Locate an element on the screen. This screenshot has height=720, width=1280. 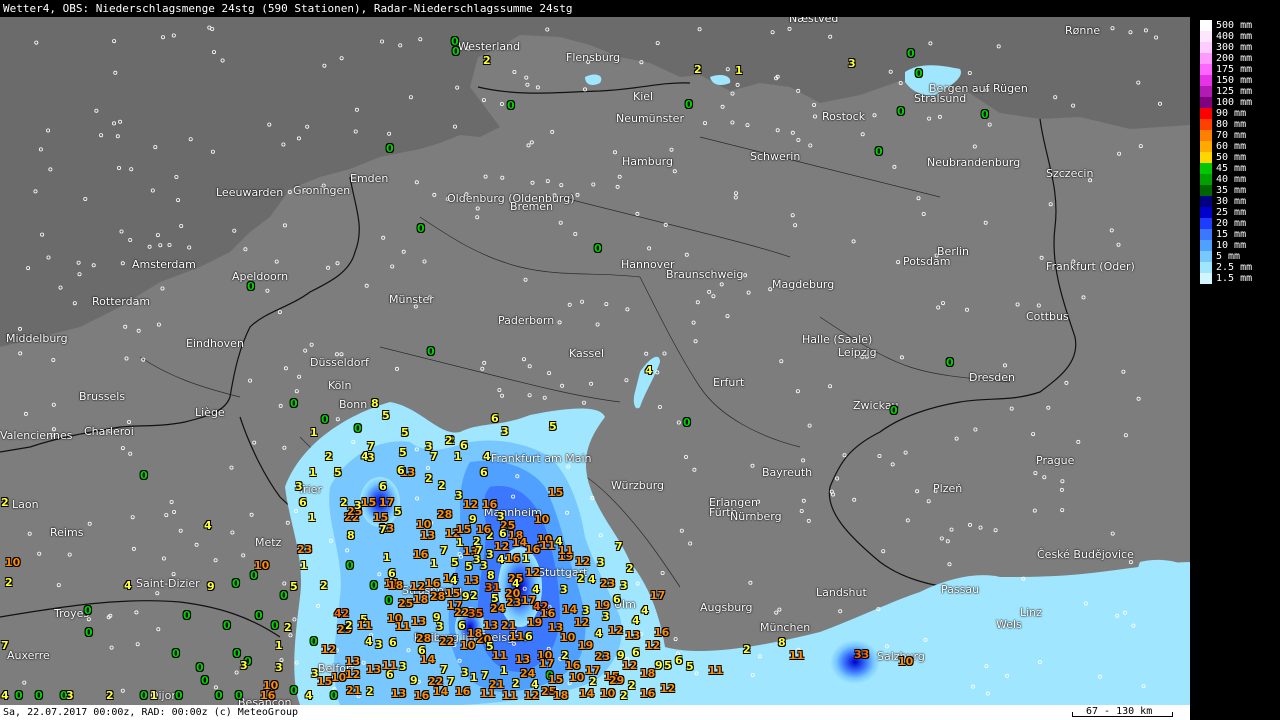
legend-item: 90 mm is located at coordinates (1239, 113).